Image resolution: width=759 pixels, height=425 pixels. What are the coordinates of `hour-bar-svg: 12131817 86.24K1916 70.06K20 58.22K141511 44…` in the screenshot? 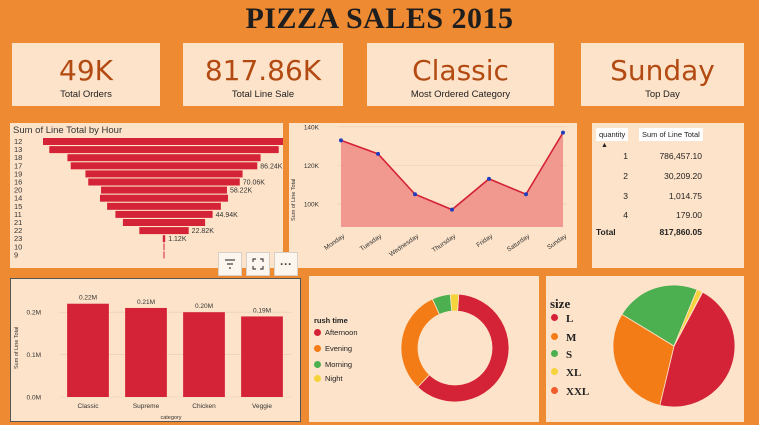 It's located at (148, 198).